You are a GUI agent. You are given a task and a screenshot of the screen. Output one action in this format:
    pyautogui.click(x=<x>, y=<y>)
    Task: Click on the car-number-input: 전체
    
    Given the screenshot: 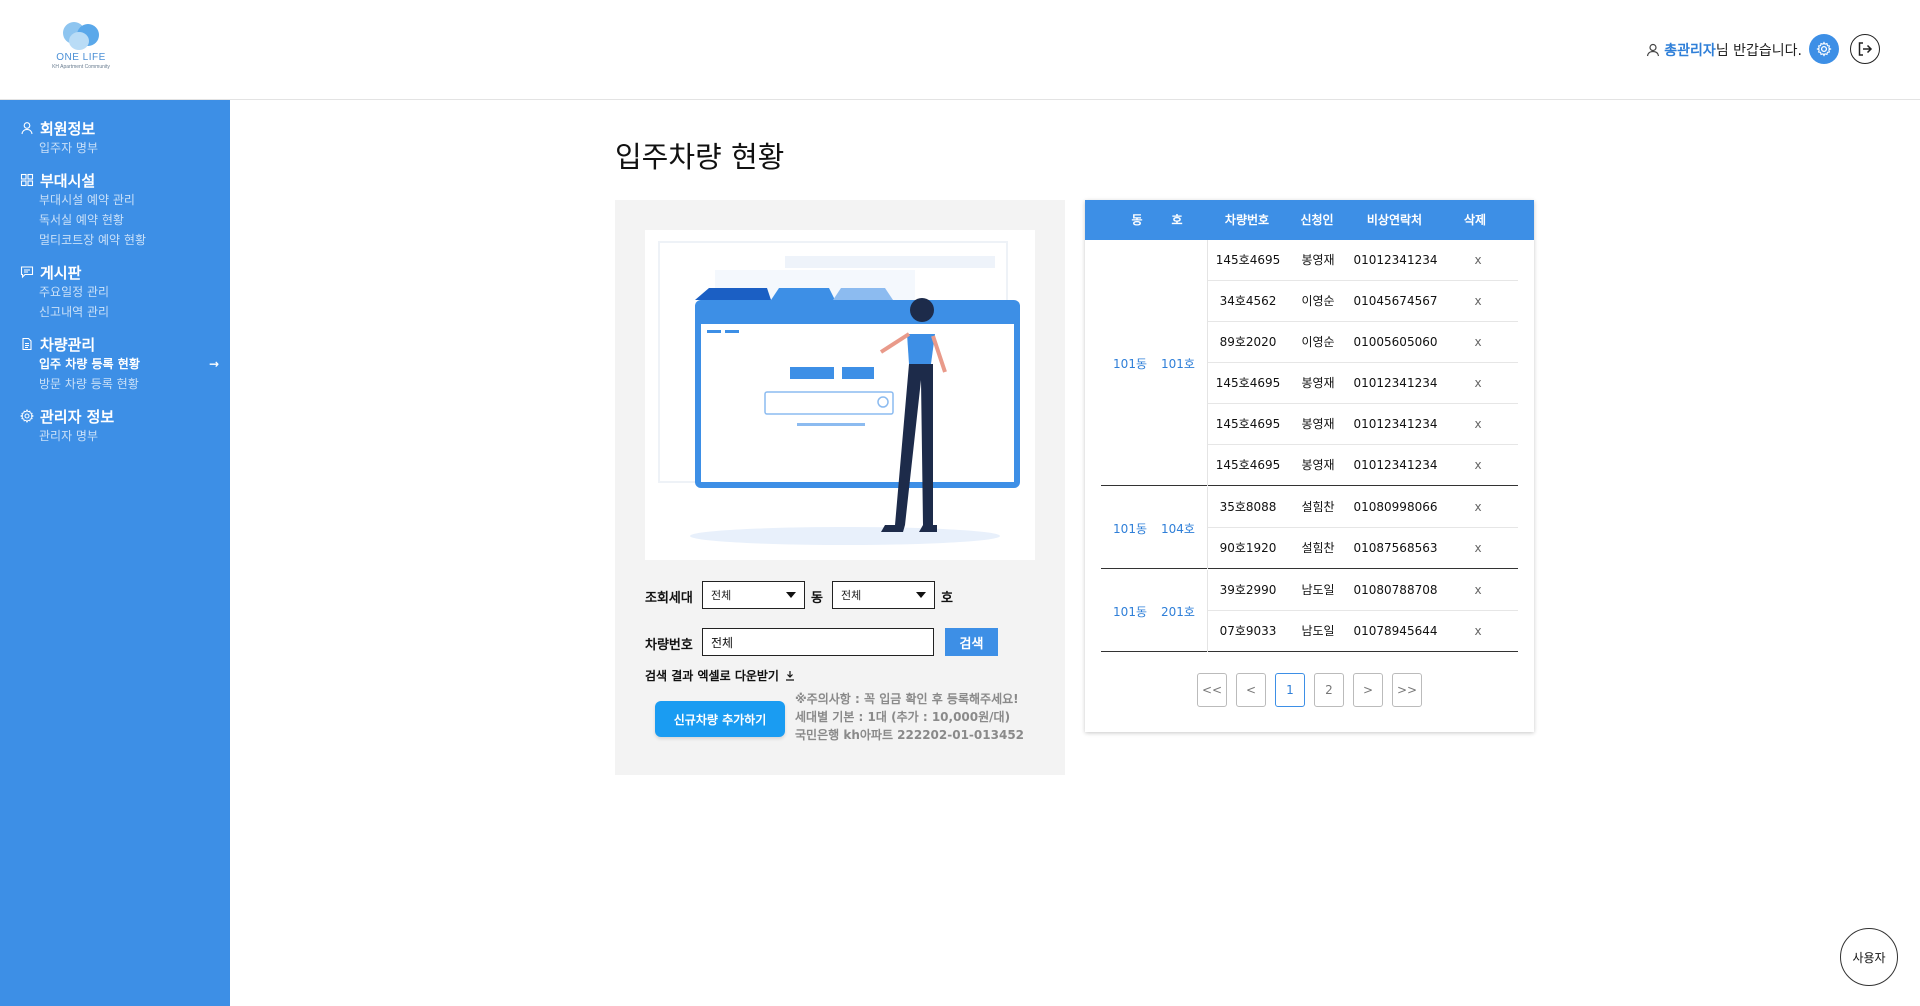 What is the action you would take?
    pyautogui.click(x=818, y=642)
    